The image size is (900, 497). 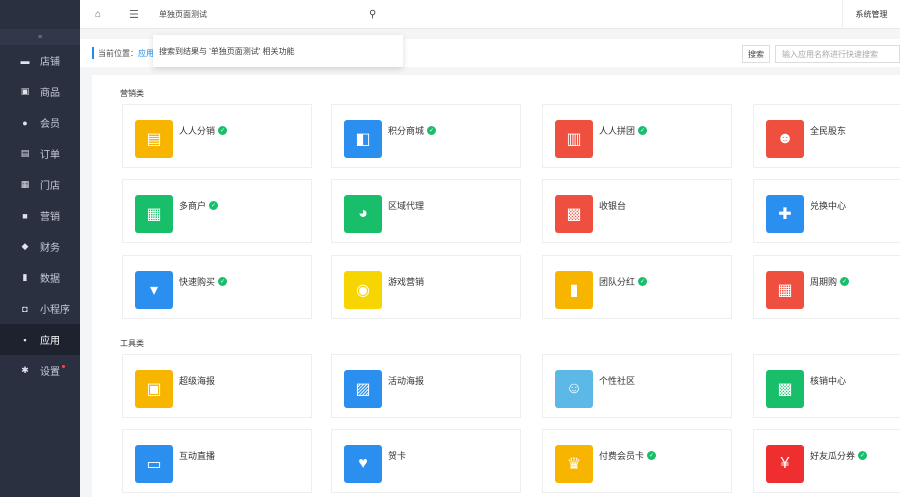 I want to click on activity-poster-icon: ▨, so click(x=363, y=389).